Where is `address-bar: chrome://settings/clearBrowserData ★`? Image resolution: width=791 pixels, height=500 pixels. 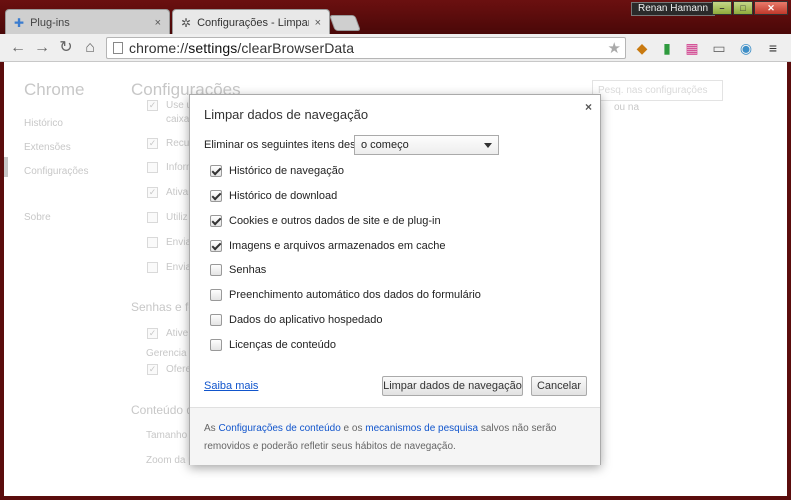 address-bar: chrome://settings/clearBrowserData ★ is located at coordinates (366, 48).